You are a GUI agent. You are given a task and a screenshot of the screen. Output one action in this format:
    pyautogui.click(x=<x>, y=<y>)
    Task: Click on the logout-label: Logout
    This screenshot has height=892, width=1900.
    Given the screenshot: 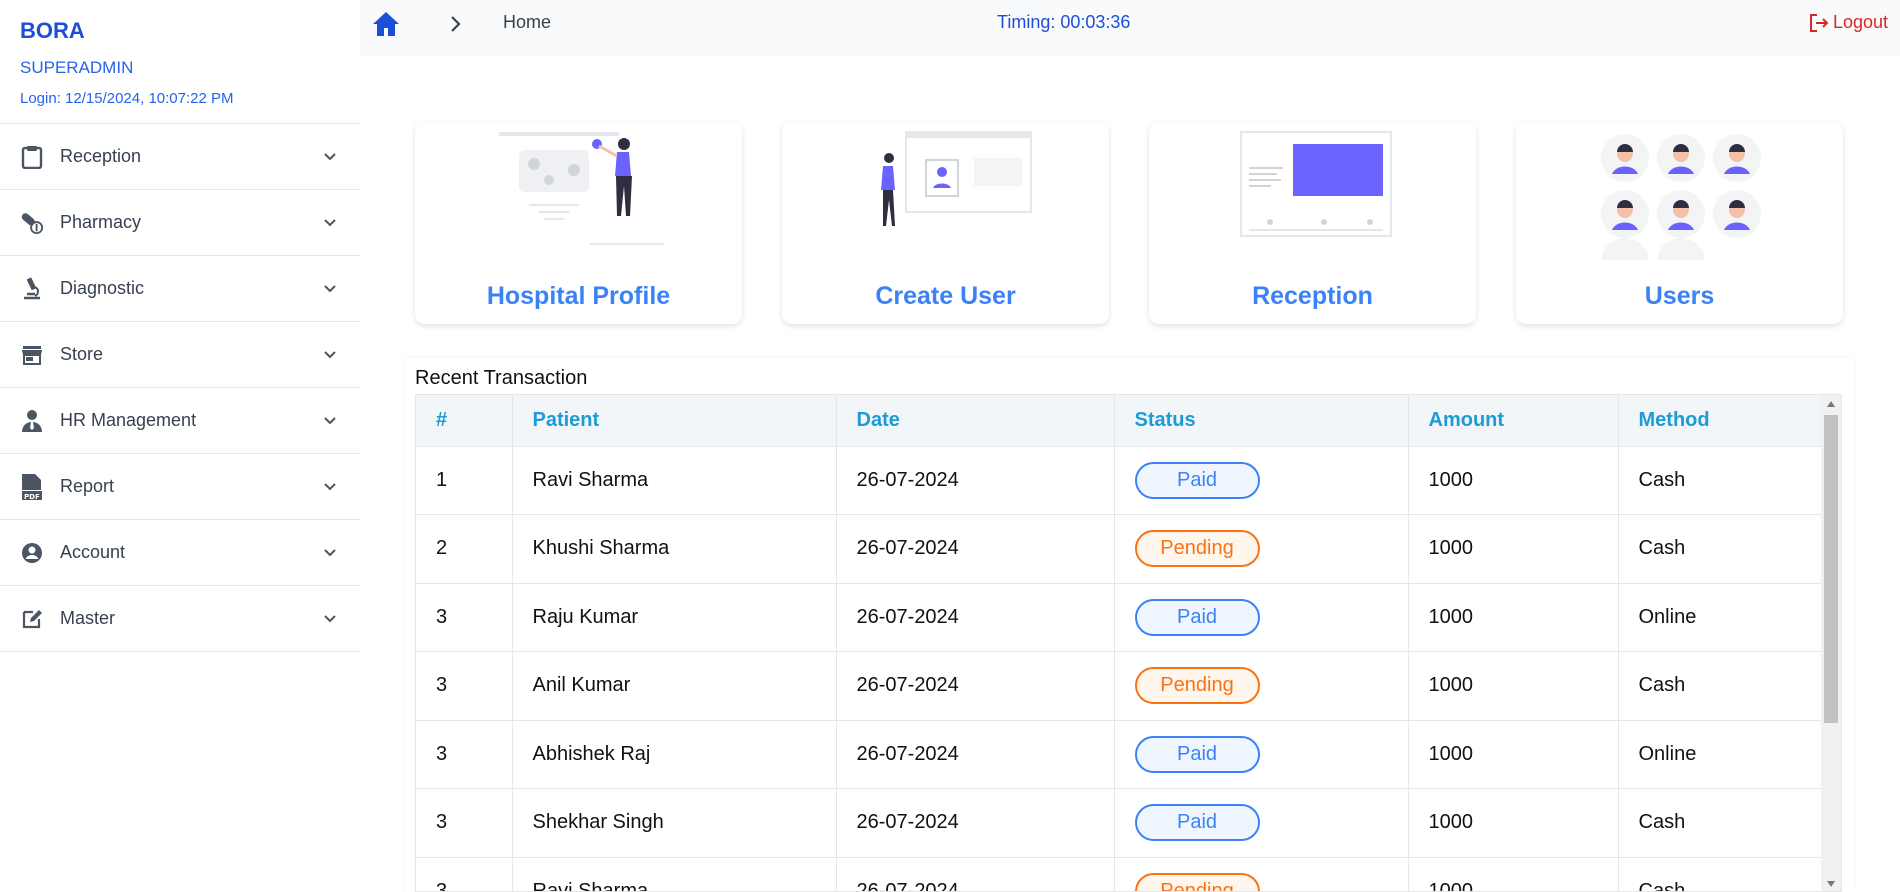 What is the action you would take?
    pyautogui.click(x=1860, y=22)
    